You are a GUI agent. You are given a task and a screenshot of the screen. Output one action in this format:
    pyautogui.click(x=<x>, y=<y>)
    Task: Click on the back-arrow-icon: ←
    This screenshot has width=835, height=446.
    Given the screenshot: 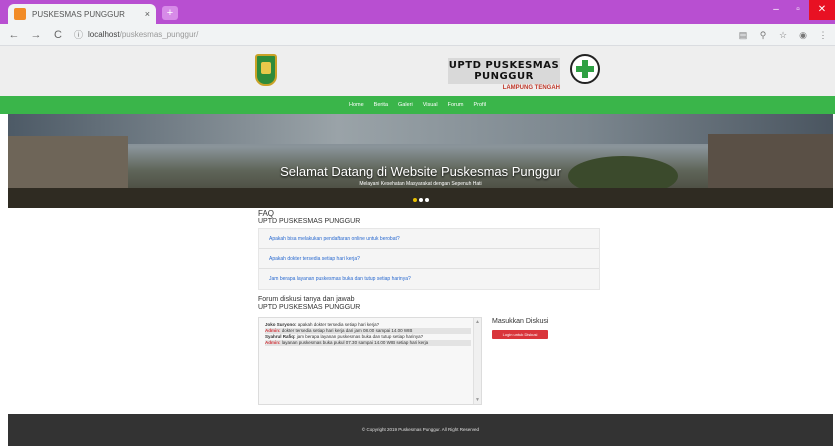 What is the action you would take?
    pyautogui.click(x=14, y=35)
    